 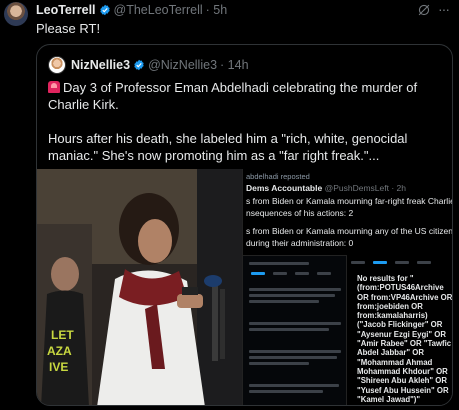 I want to click on quoted-author-name: NizNellie3, so click(x=100, y=65).